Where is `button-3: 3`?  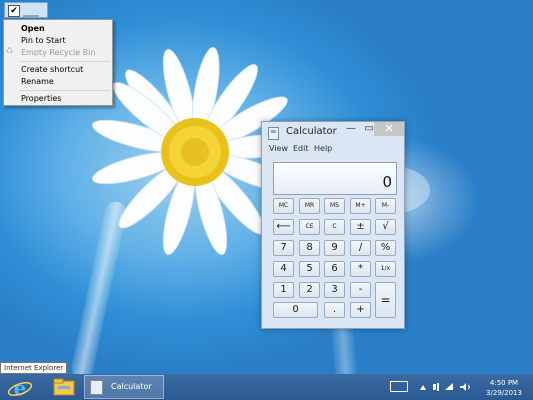
button-3: 3 is located at coordinates (334, 290).